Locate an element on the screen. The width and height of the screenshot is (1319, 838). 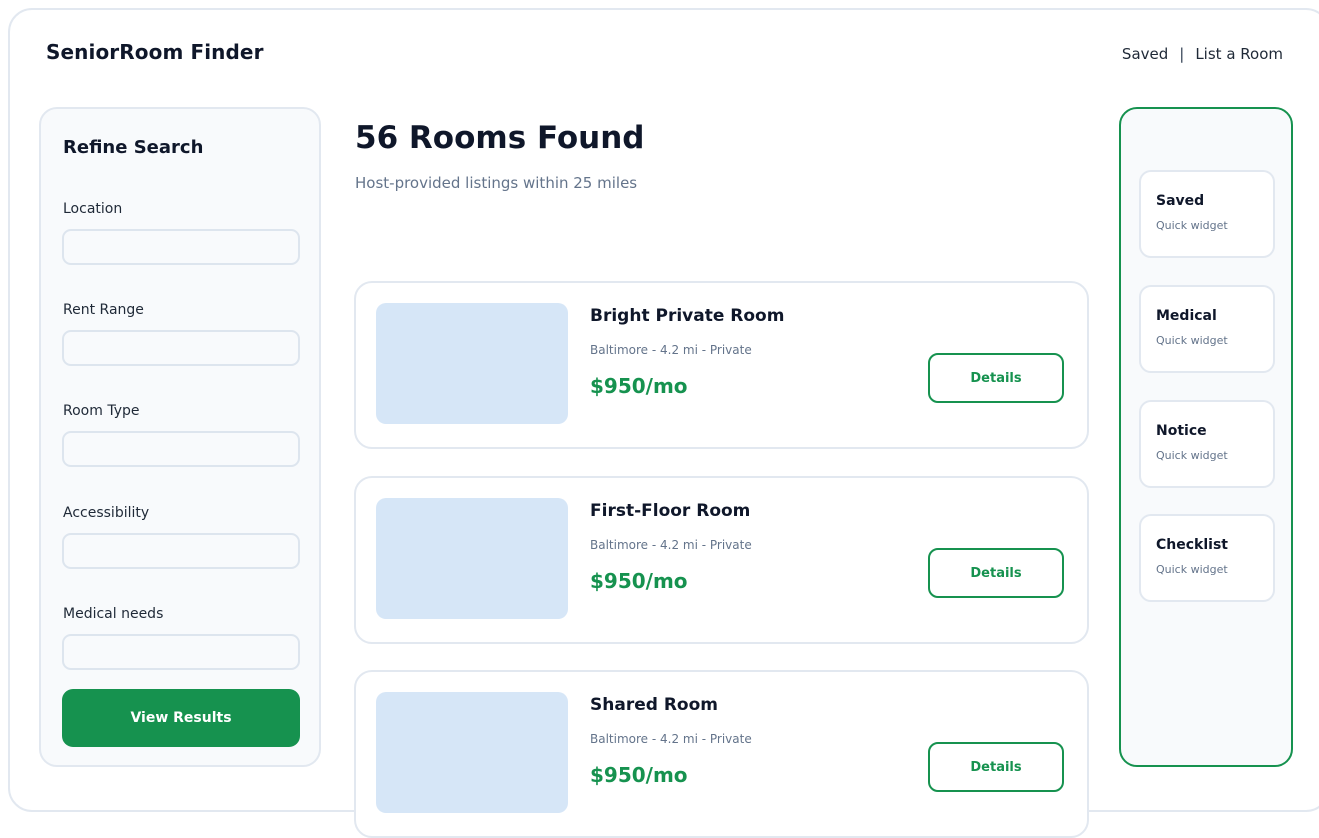
widget-title: Checklist is located at coordinates (1192, 545).